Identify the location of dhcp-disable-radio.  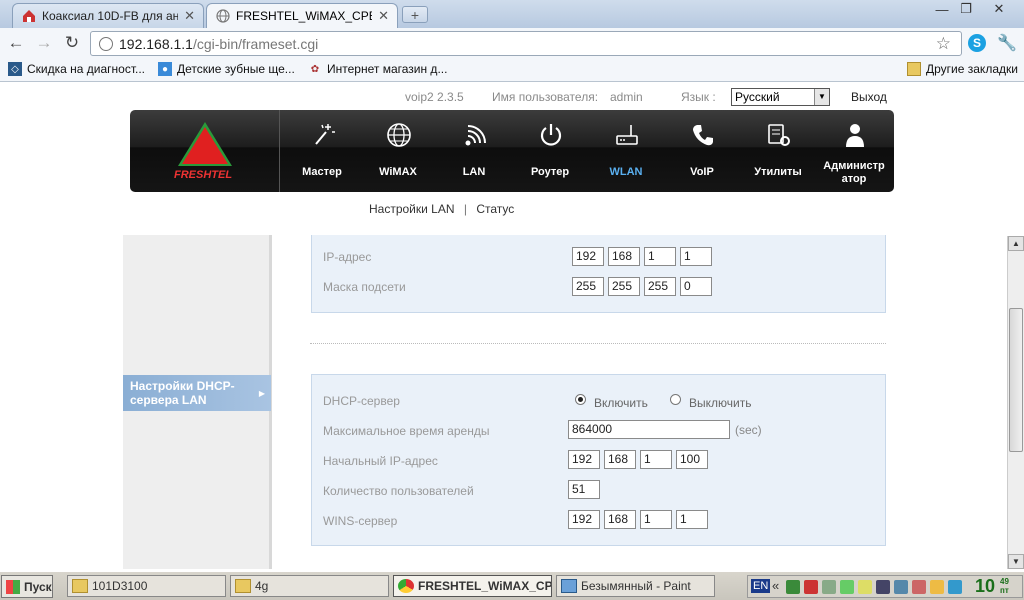
(675, 399).